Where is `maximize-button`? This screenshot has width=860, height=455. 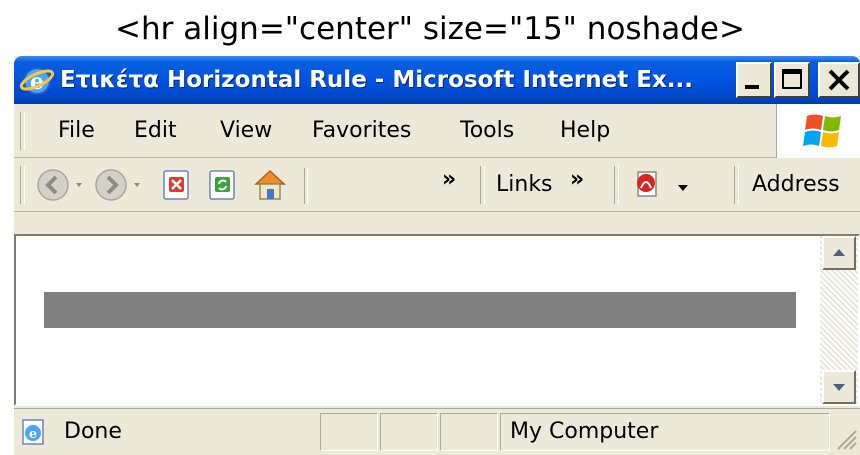
maximize-button is located at coordinates (792, 80).